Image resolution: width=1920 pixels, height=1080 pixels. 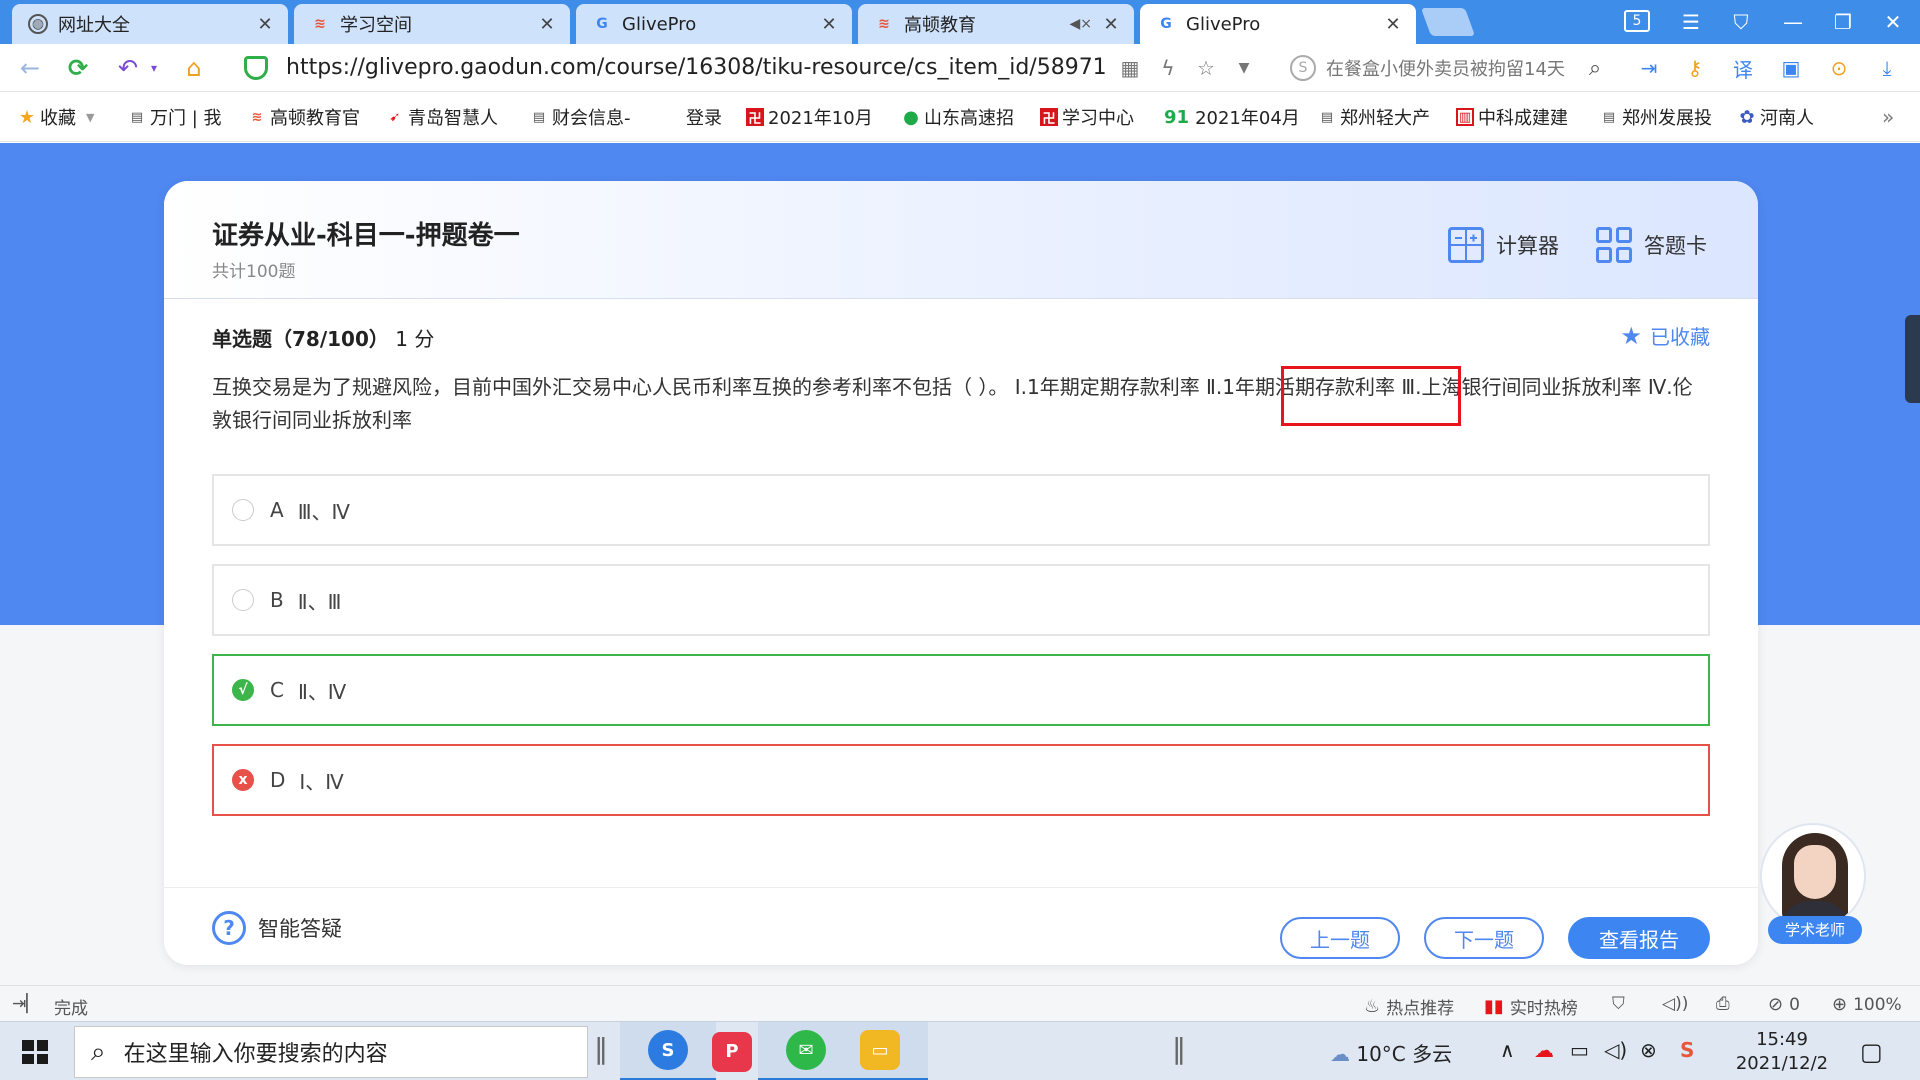 I want to click on bookmark-item: ▥ 中科成建建, so click(x=1512, y=117).